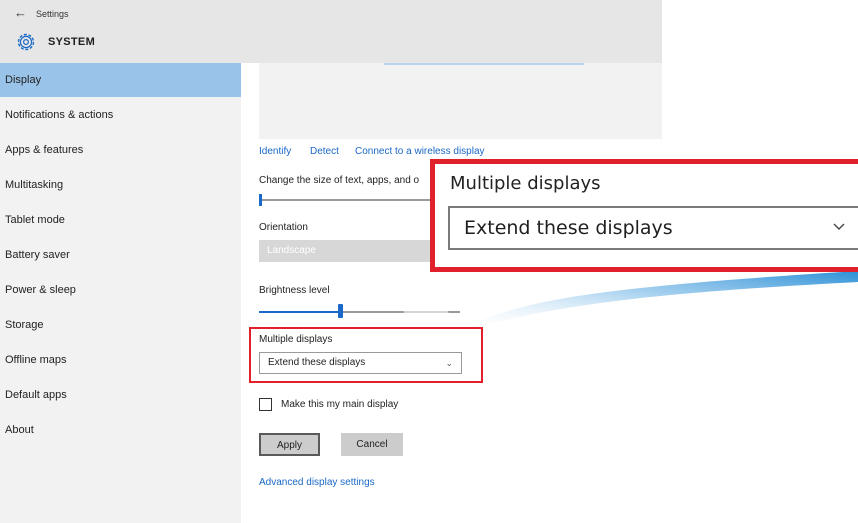 This screenshot has width=858, height=523. I want to click on scale-slider-track, so click(359, 200).